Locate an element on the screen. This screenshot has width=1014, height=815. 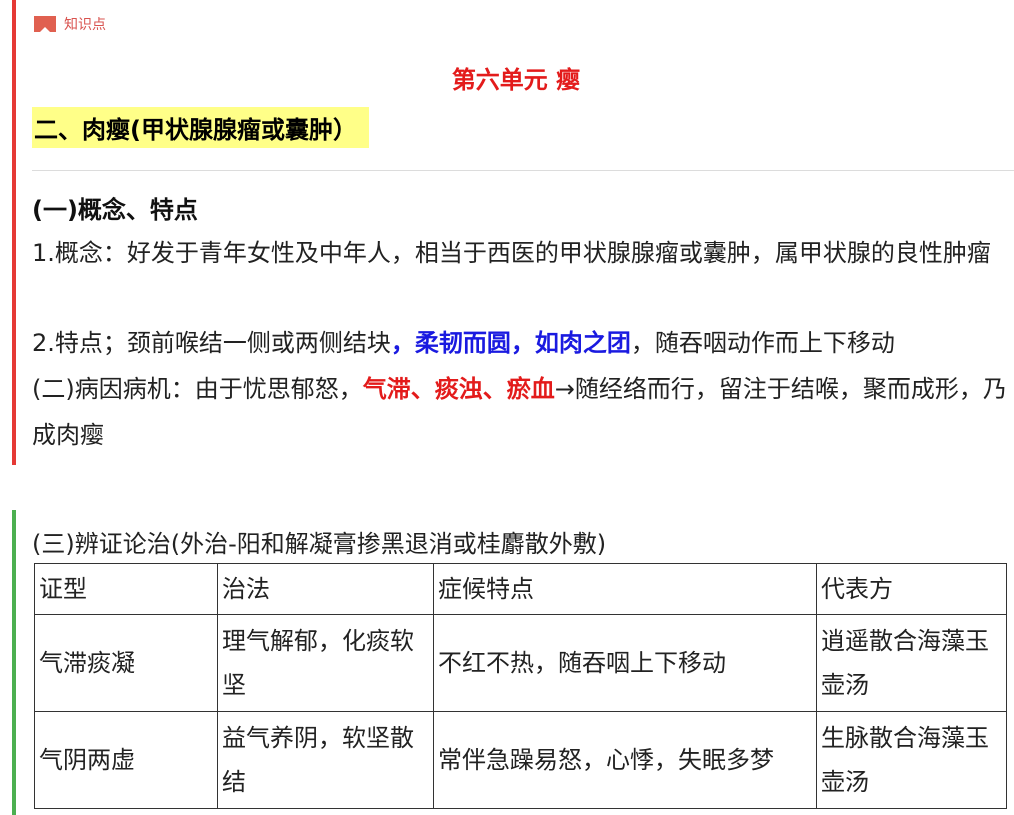
cell-symptoms: 常伴急躁易怒，心悸，失眠多梦 is located at coordinates (625, 760).